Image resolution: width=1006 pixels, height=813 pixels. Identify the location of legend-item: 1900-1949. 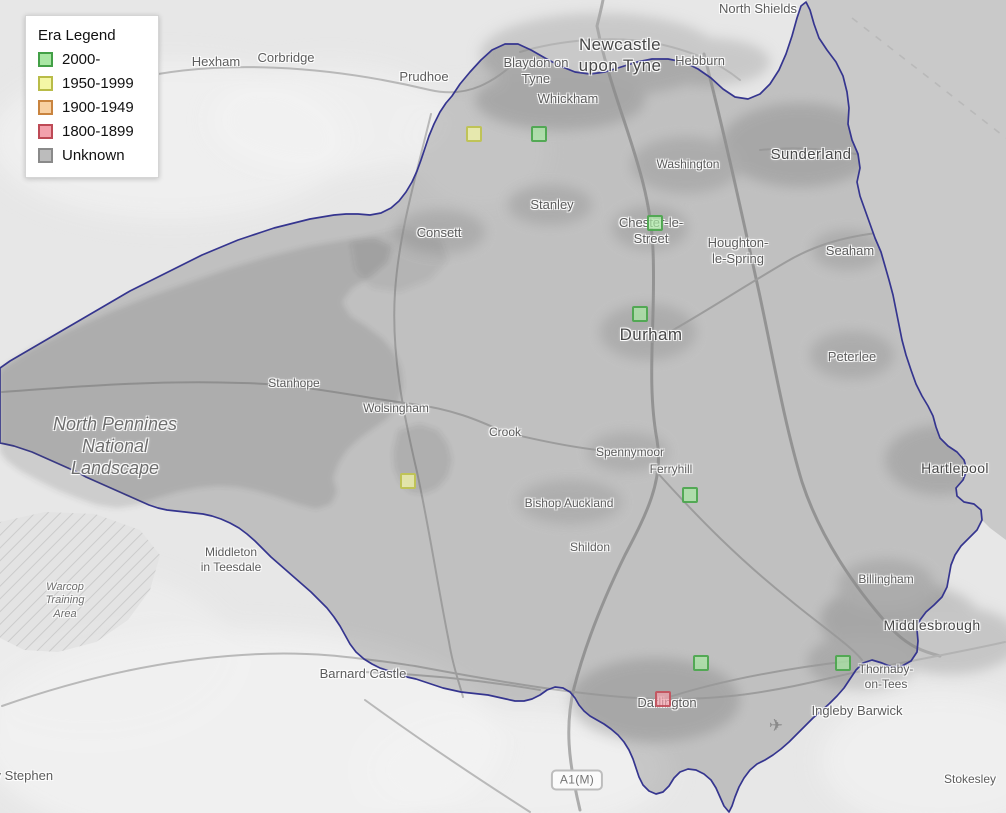
(92, 107).